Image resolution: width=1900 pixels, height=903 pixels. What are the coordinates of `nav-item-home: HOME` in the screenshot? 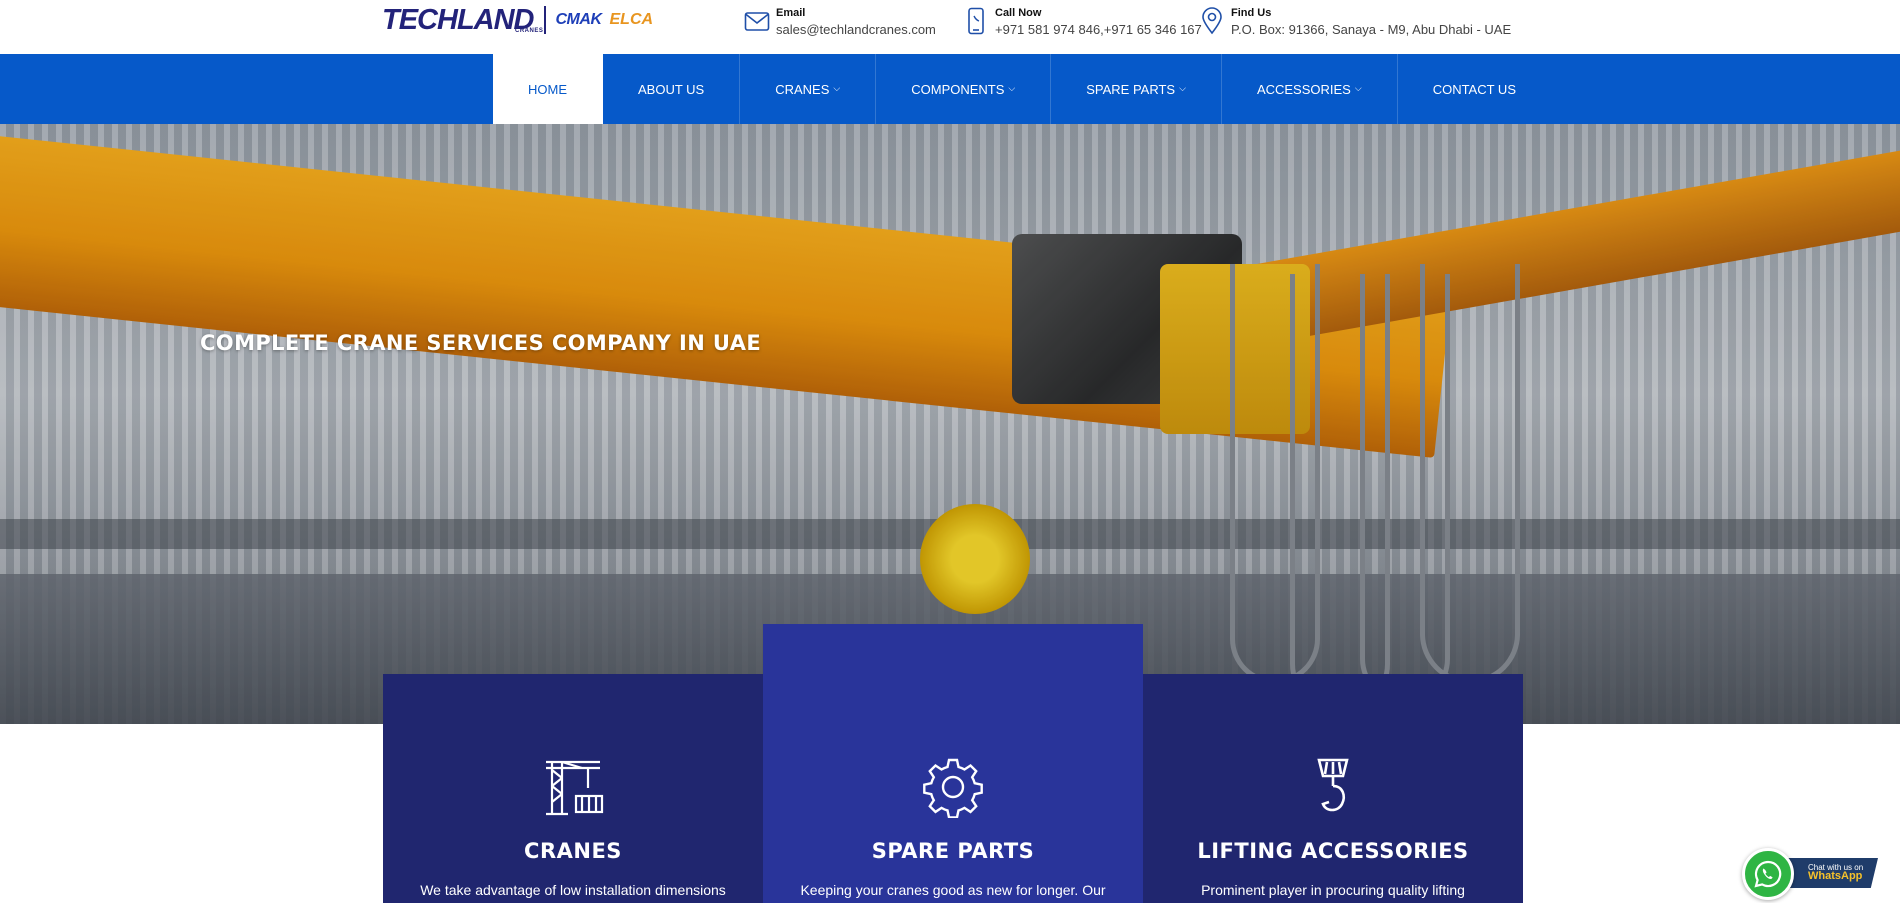 It's located at (548, 89).